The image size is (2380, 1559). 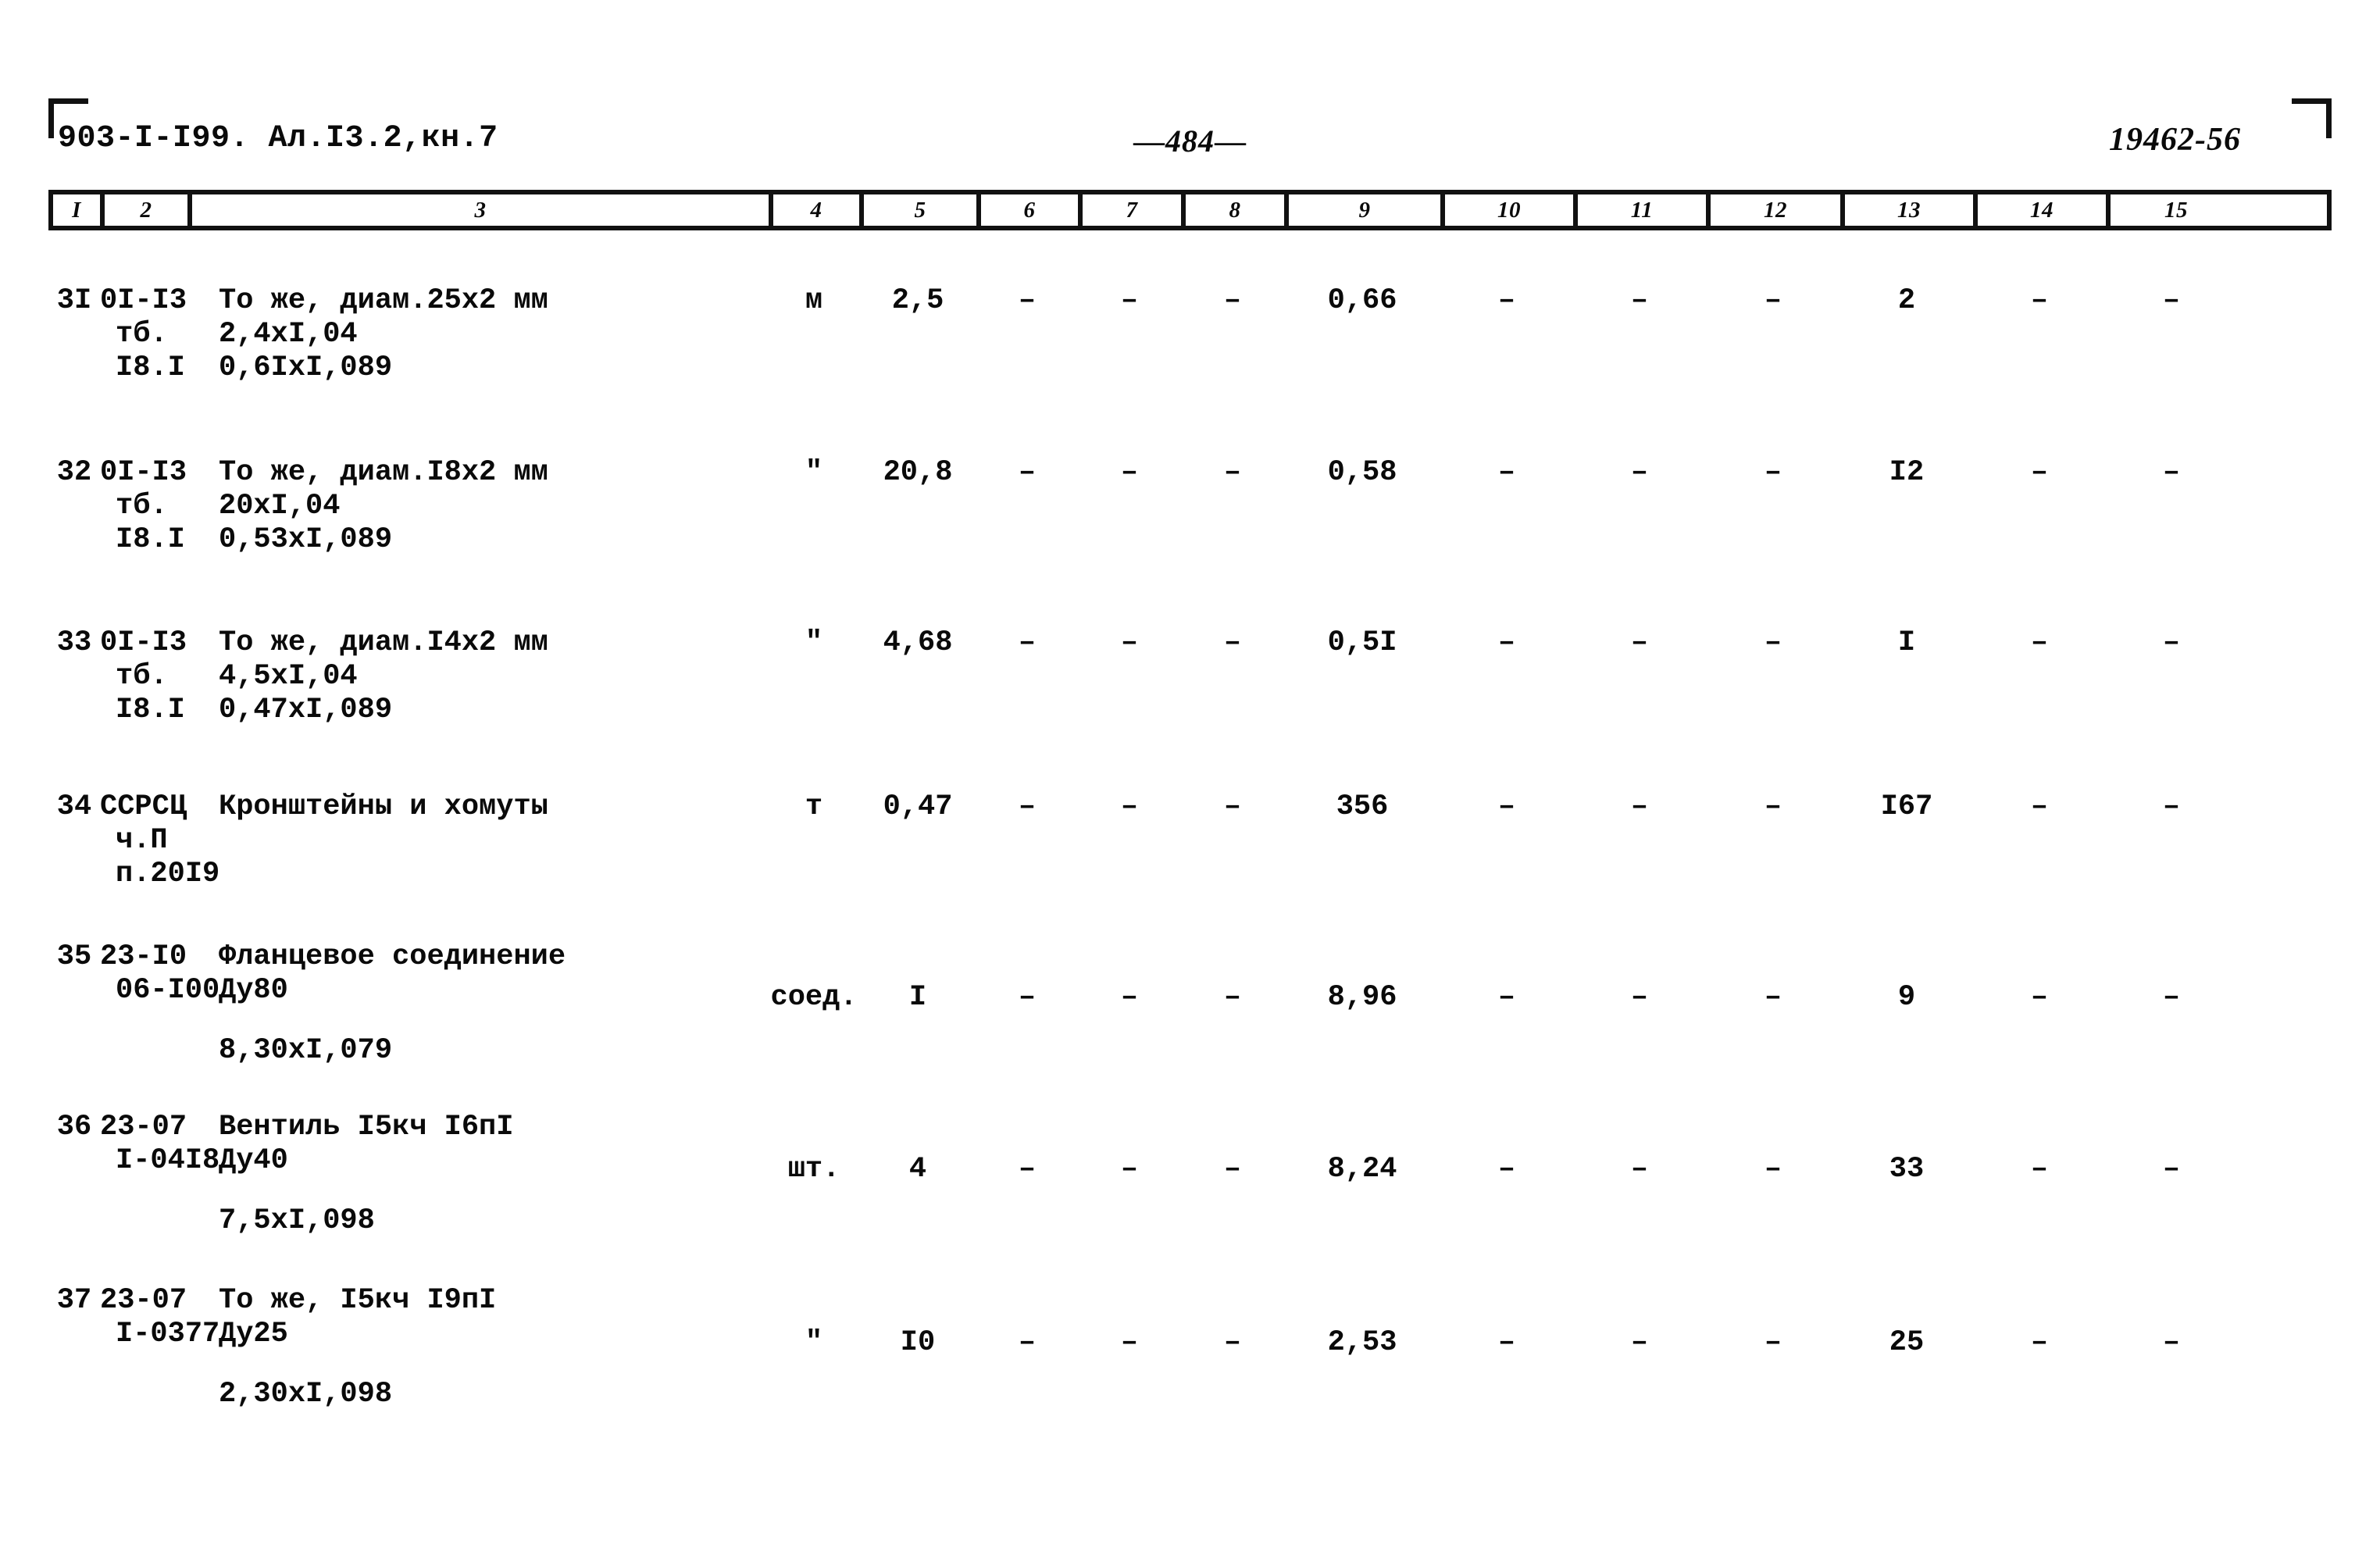 What do you see at coordinates (74, 1127) in the screenshot?
I see `row-number: 36` at bounding box center [74, 1127].